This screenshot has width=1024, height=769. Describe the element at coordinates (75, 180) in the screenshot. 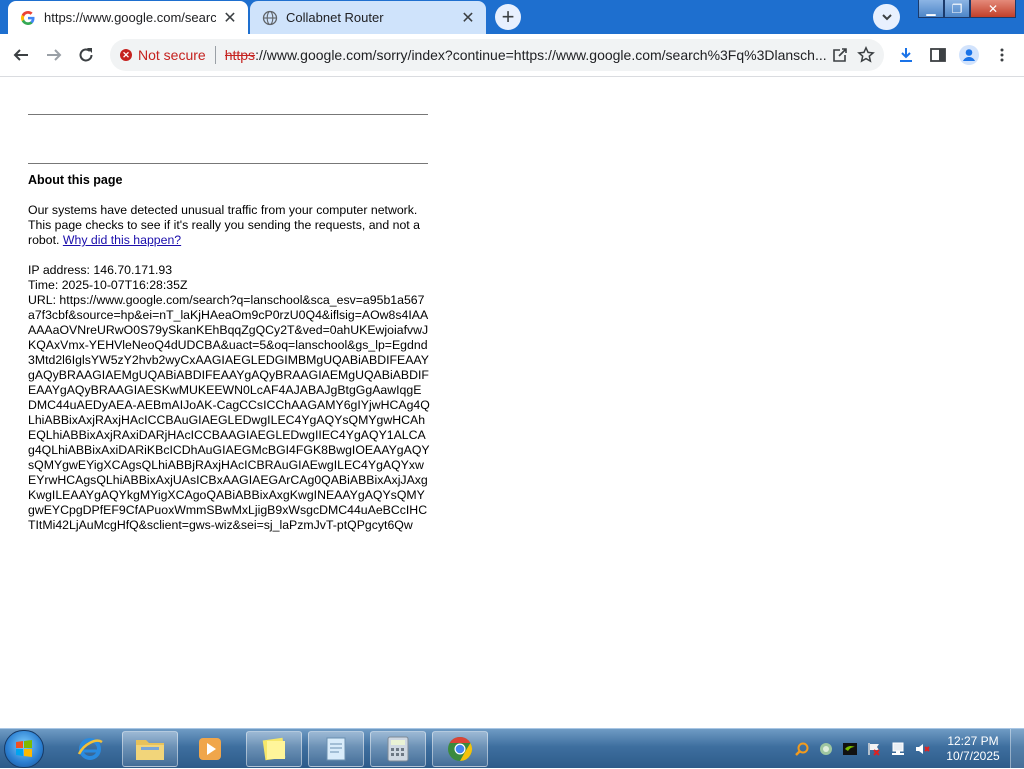

I see `about-heading: About this page` at that location.